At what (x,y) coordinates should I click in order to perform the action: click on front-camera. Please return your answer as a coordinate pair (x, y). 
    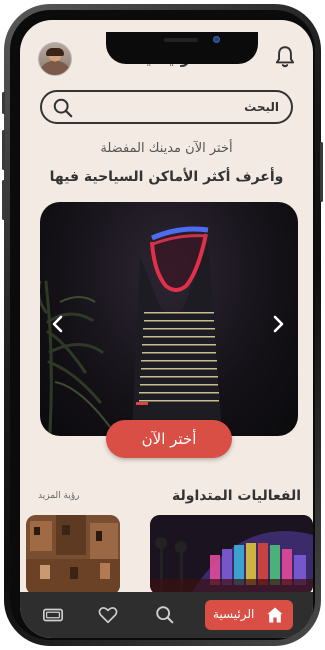
    Looking at the image, I should click on (216, 39).